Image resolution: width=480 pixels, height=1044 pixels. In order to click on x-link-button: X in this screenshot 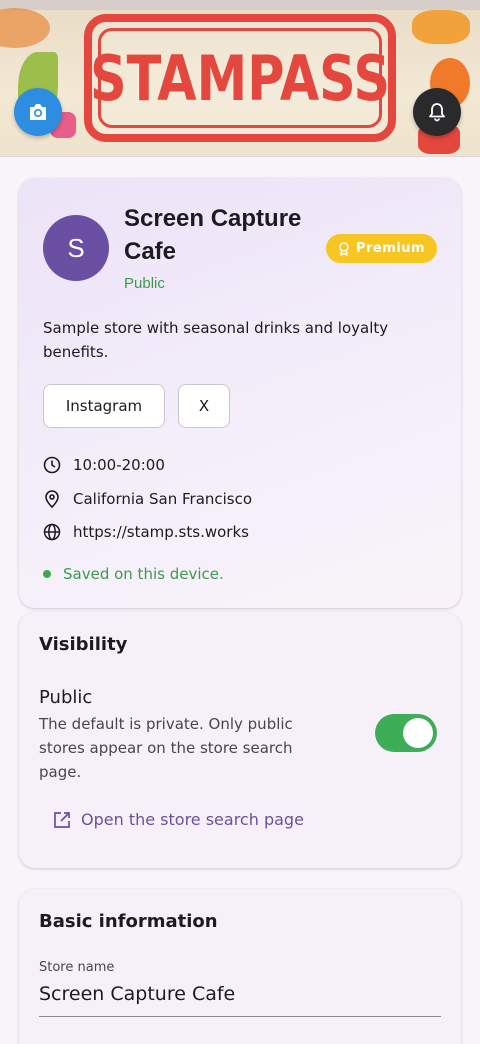, I will do `click(204, 406)`.